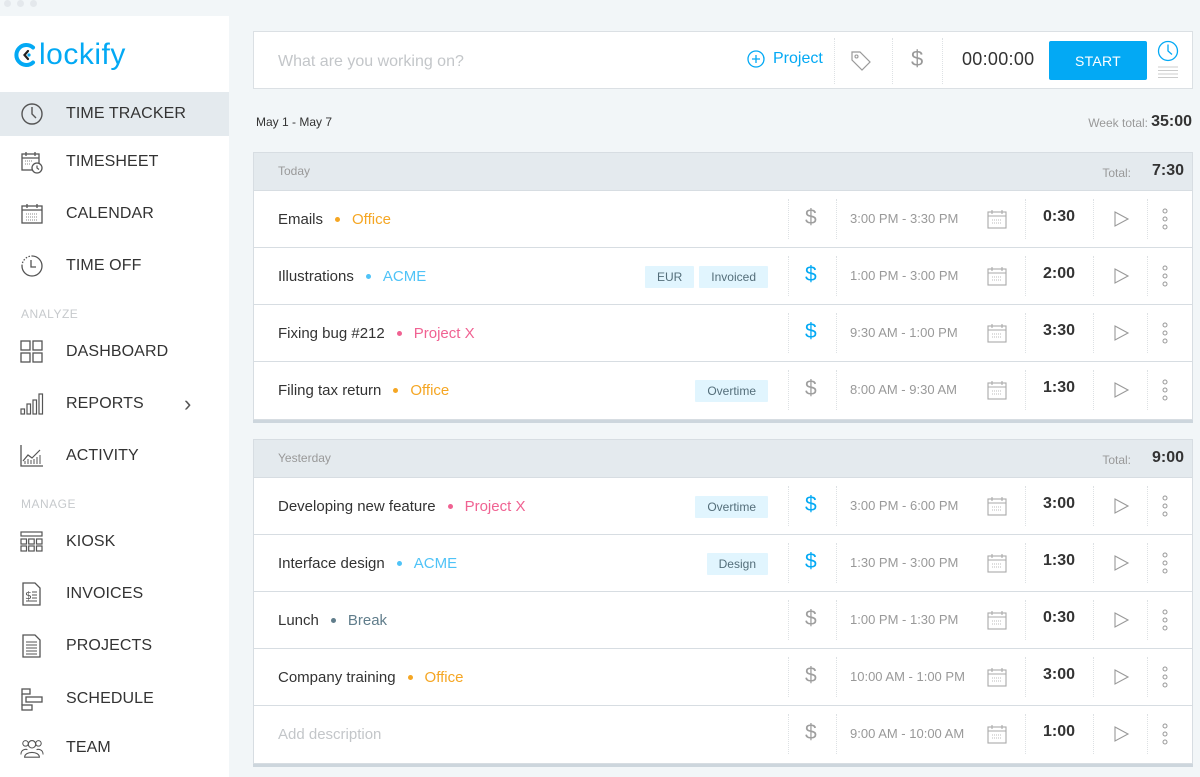 The width and height of the screenshot is (1200, 777). What do you see at coordinates (114, 594) in the screenshot?
I see `sidebar-item-invoices: $ INVOICES` at bounding box center [114, 594].